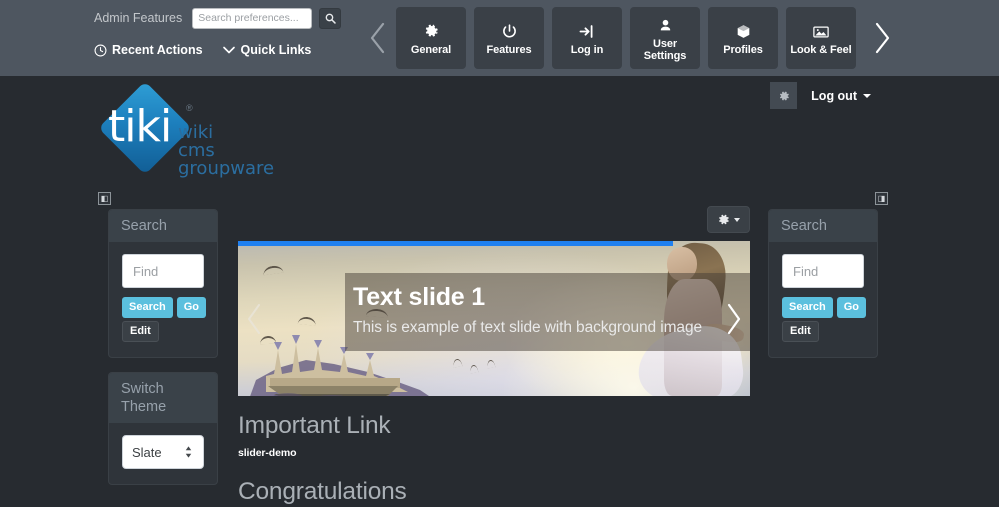 The image size is (999, 507). I want to click on search-right-buttons: Search Go, so click(824, 307).